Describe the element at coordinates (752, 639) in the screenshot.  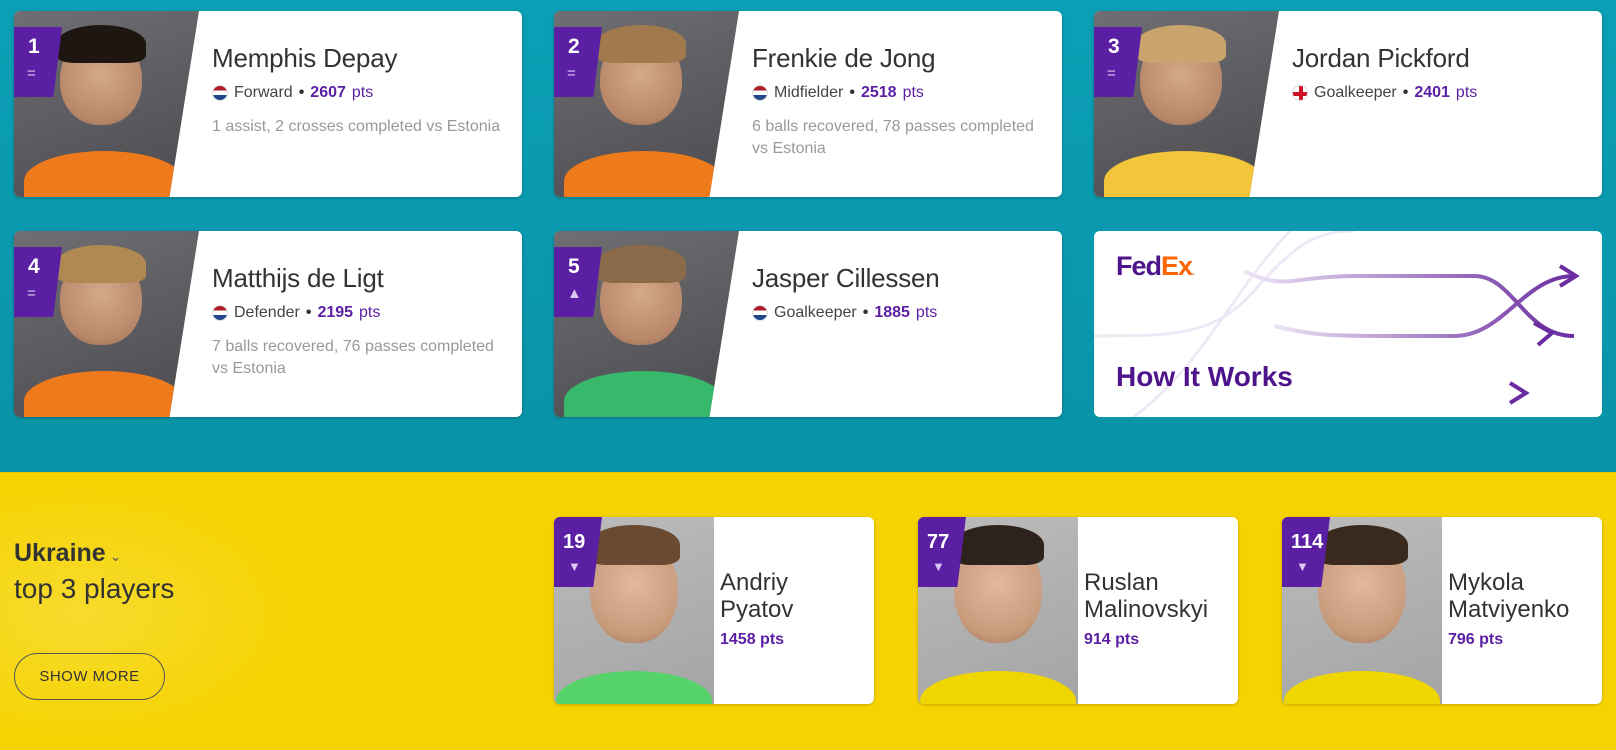
I see `player-points: 1458 pts` at that location.